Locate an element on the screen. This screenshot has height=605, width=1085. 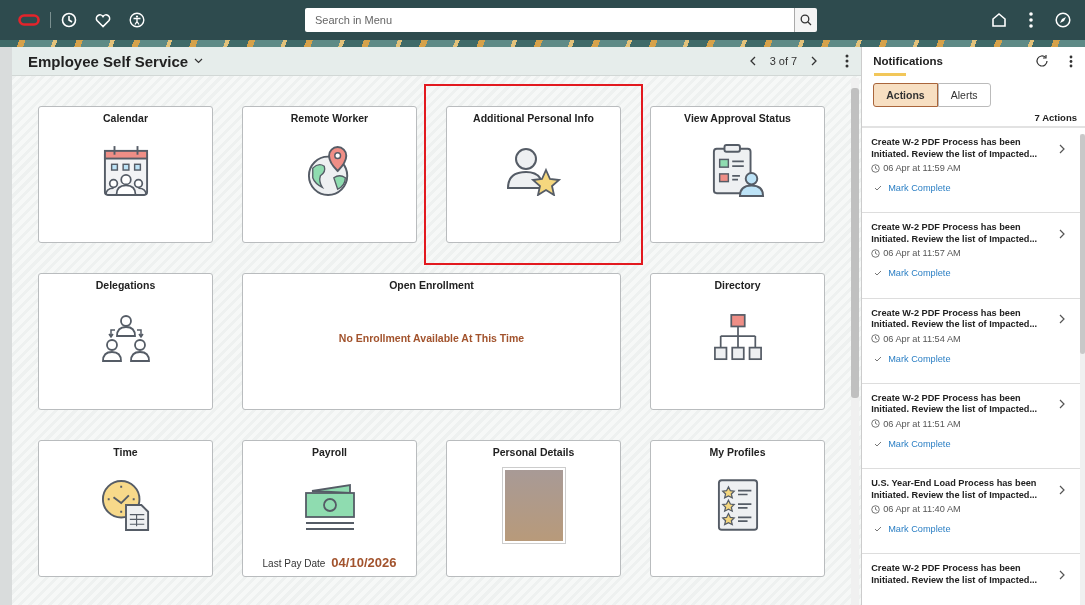
banknotes-icon is located at coordinates (329, 506).